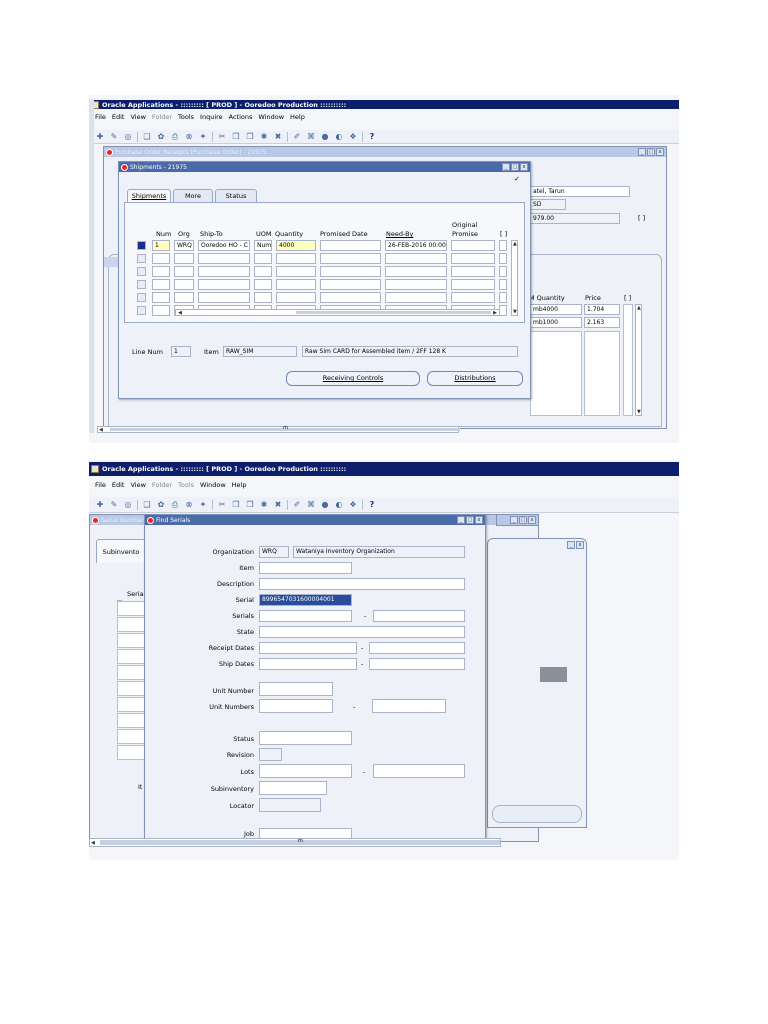  Describe the element at coordinates (147, 137) in the screenshot. I see `open-folder-icon: ❑` at that location.